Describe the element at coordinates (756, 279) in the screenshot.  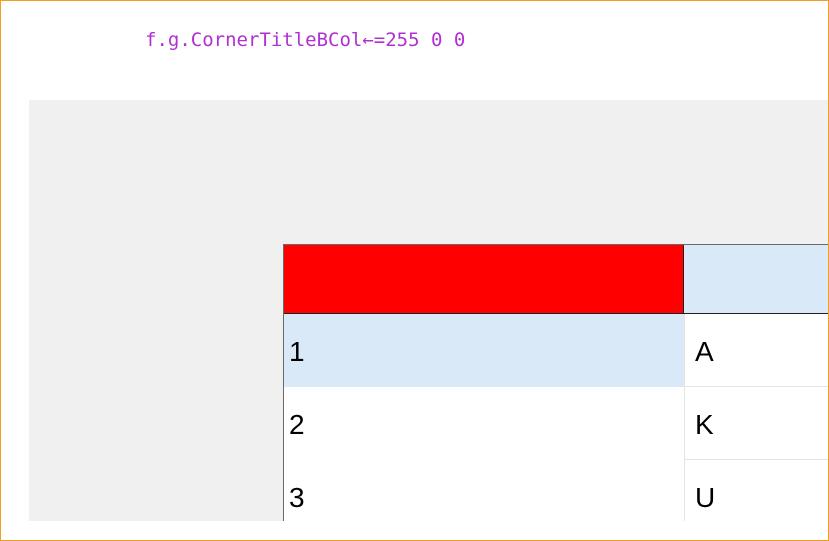
I see `grid-column-title` at that location.